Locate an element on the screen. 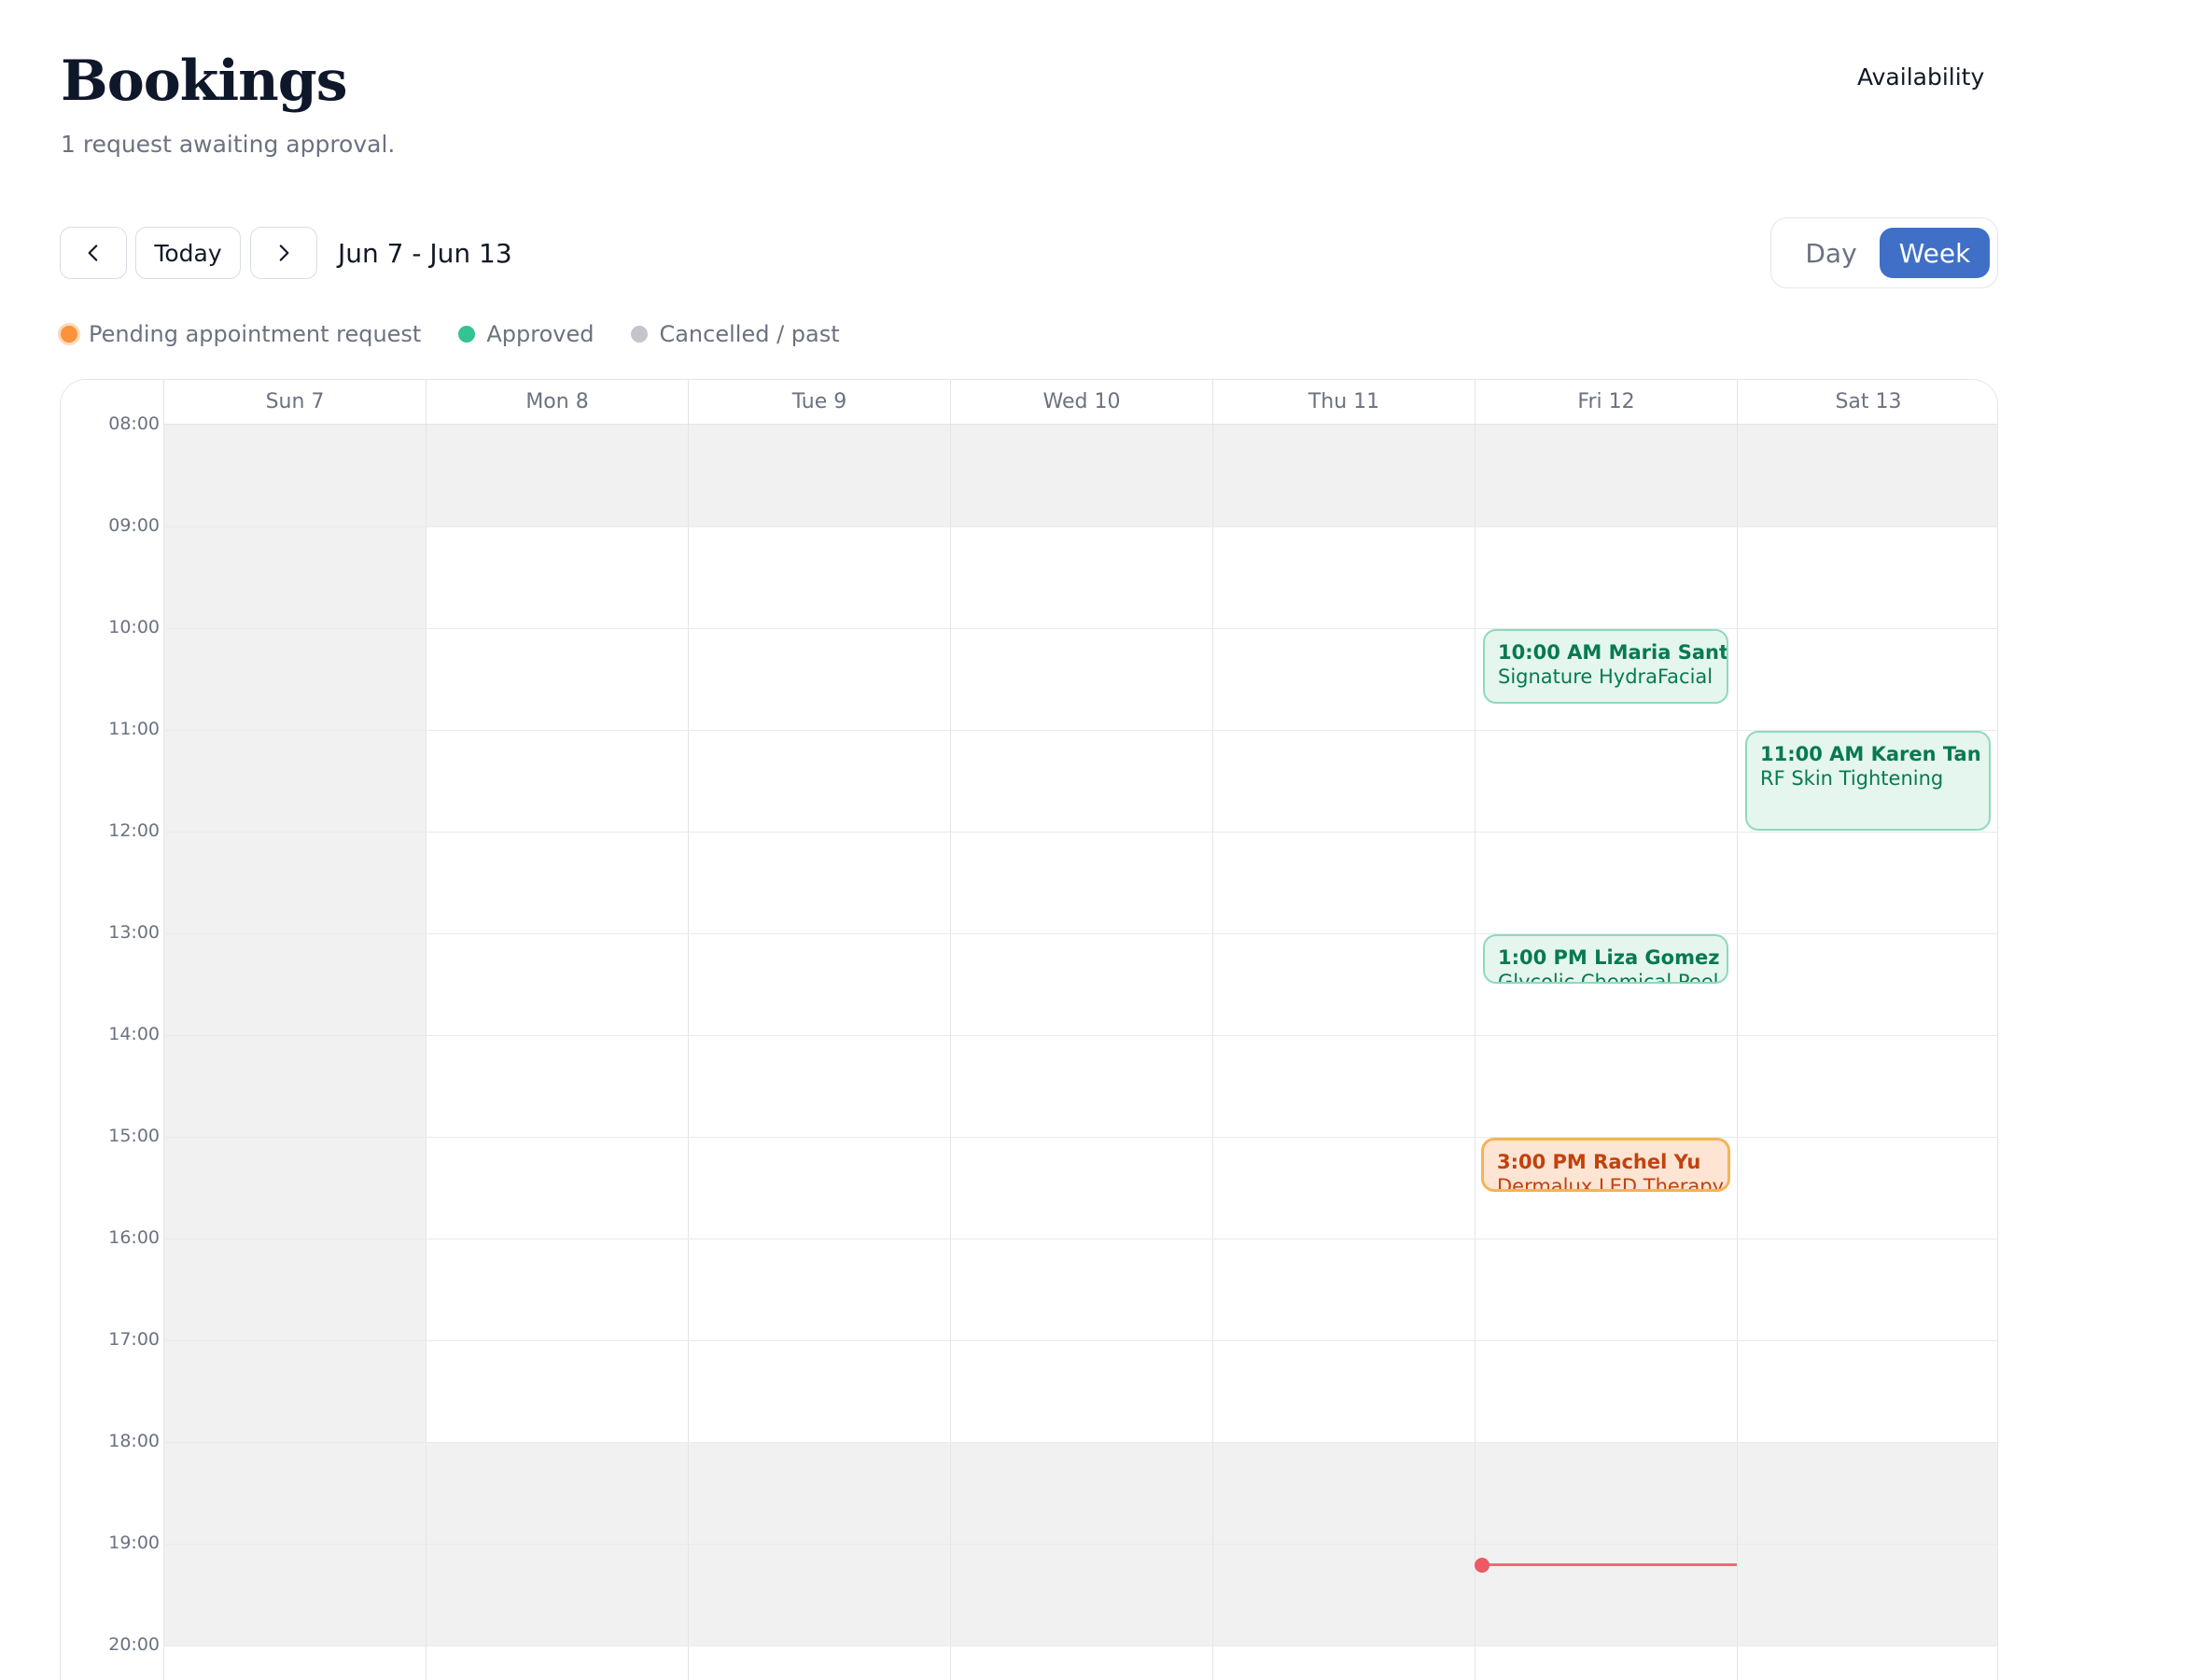 The image size is (2210, 1680). day-header: Fri 12 is located at coordinates (1606, 402).